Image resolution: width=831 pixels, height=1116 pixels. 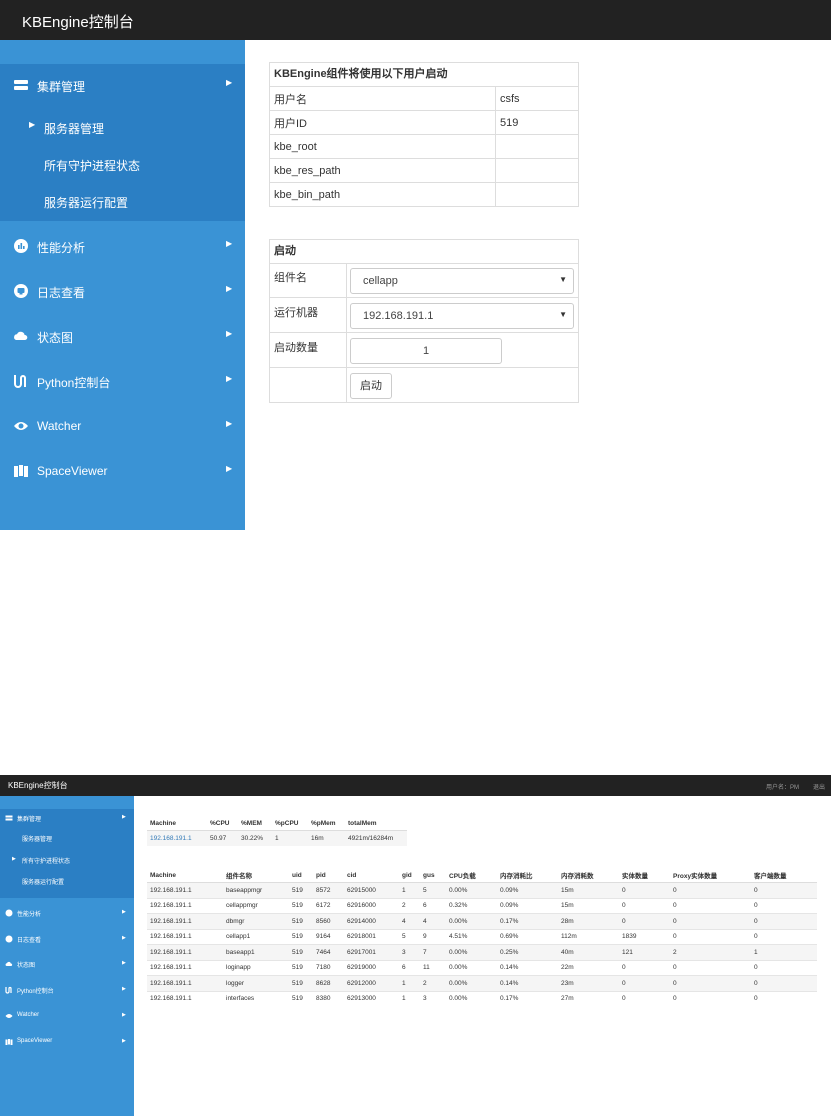 I want to click on row-key: kbe_bin_path, so click(x=383, y=194).